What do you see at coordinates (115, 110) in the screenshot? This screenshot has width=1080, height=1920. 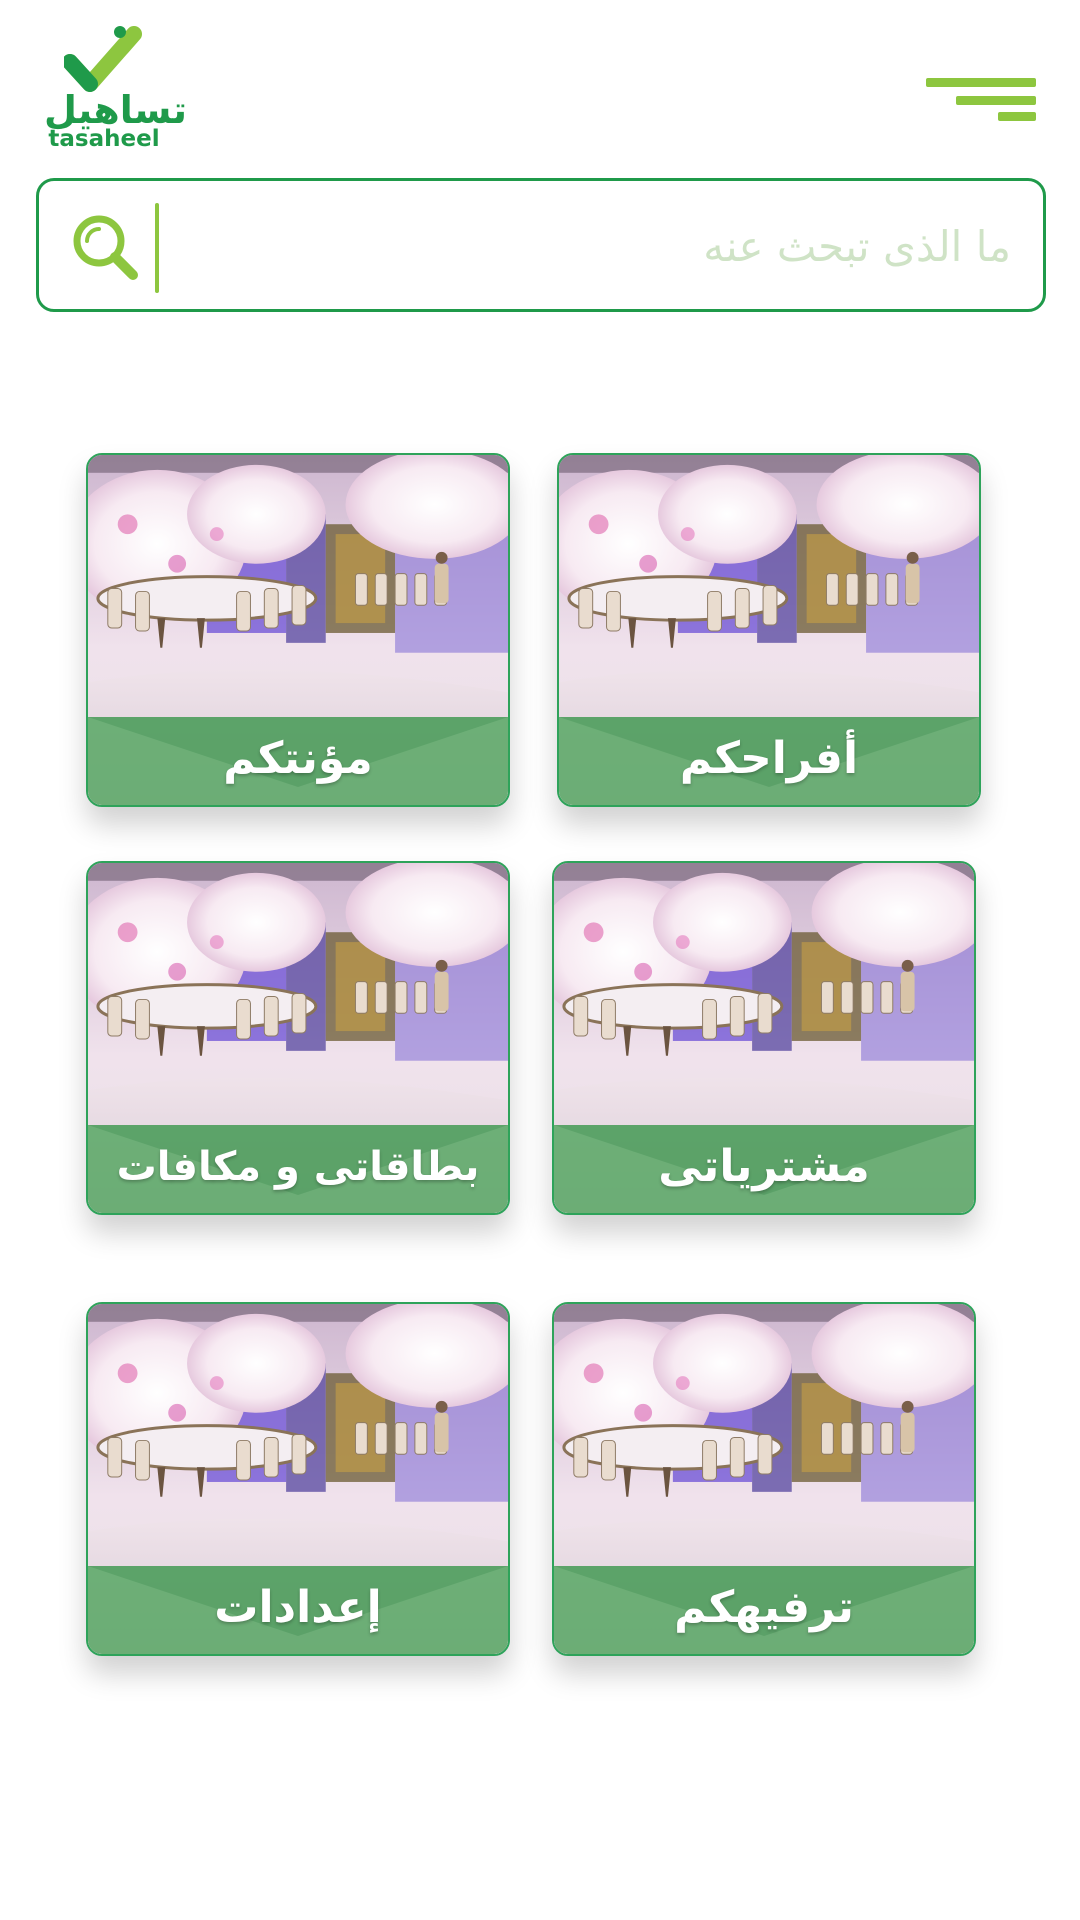 I see `logo-arabic-text: تساهيل` at bounding box center [115, 110].